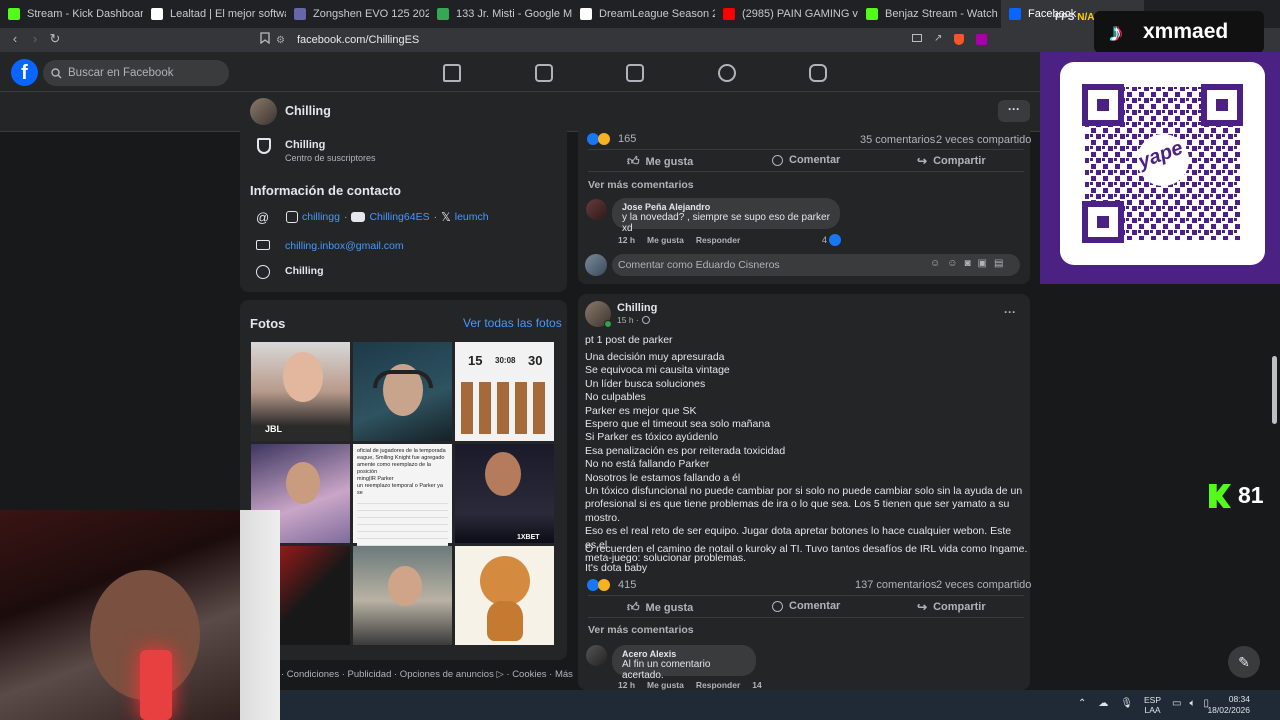 The width and height of the screenshot is (1280, 720). Describe the element at coordinates (951, 607) in the screenshot. I see `post-2-share-button: ↪ Compartir` at that location.